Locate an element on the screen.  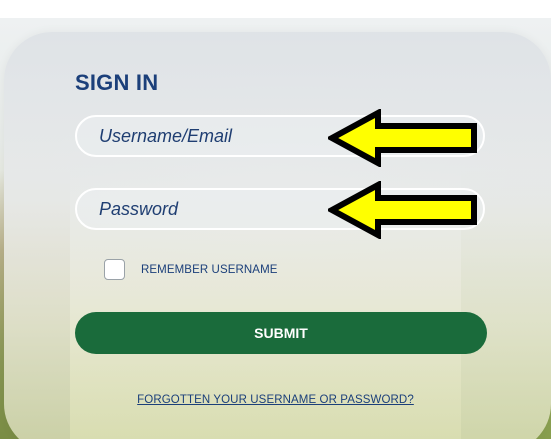
remember-username-row: REMEMBER USERNAME is located at coordinates (191, 269).